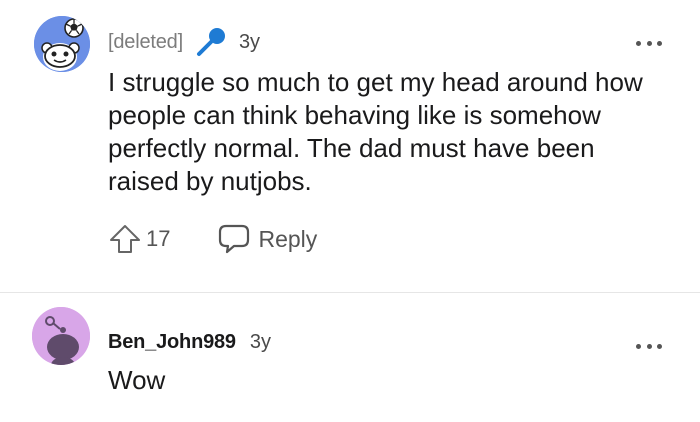 The width and height of the screenshot is (700, 422). I want to click on vote-count: 17, so click(158, 238).